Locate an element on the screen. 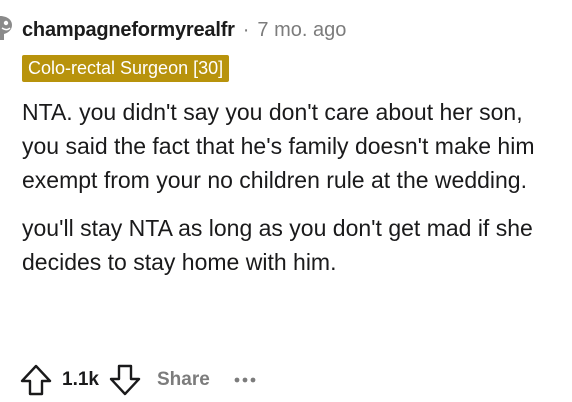  more-options-icon is located at coordinates (245, 380).